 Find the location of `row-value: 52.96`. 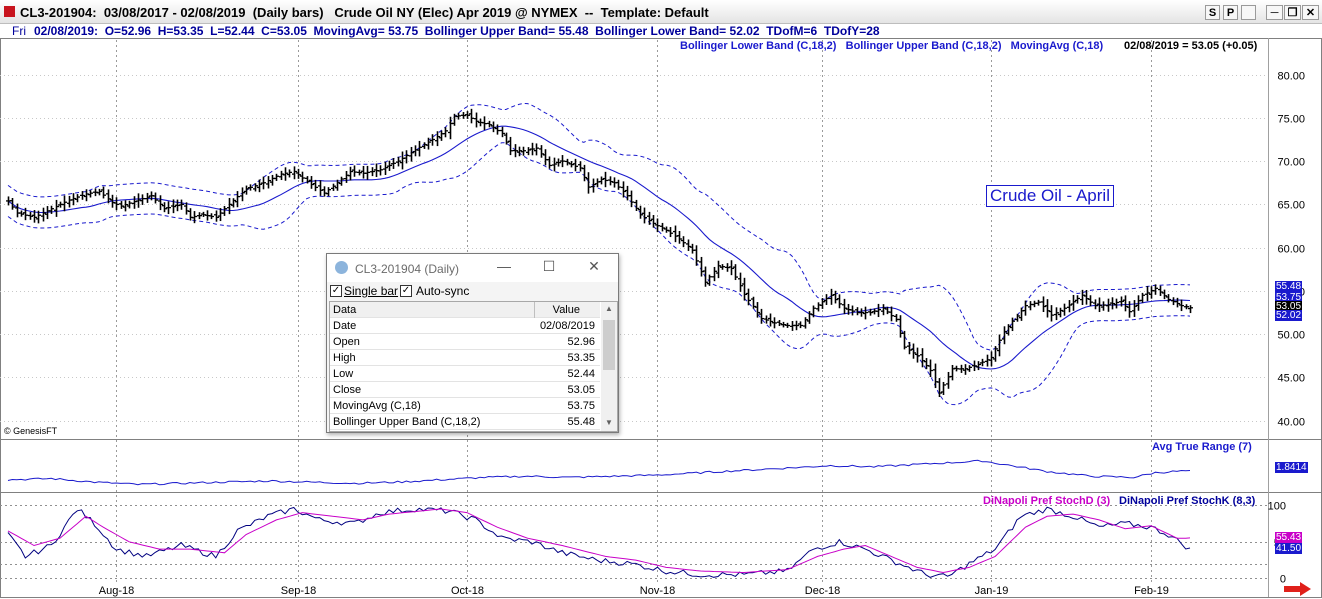

row-value: 52.96 is located at coordinates (581, 342).